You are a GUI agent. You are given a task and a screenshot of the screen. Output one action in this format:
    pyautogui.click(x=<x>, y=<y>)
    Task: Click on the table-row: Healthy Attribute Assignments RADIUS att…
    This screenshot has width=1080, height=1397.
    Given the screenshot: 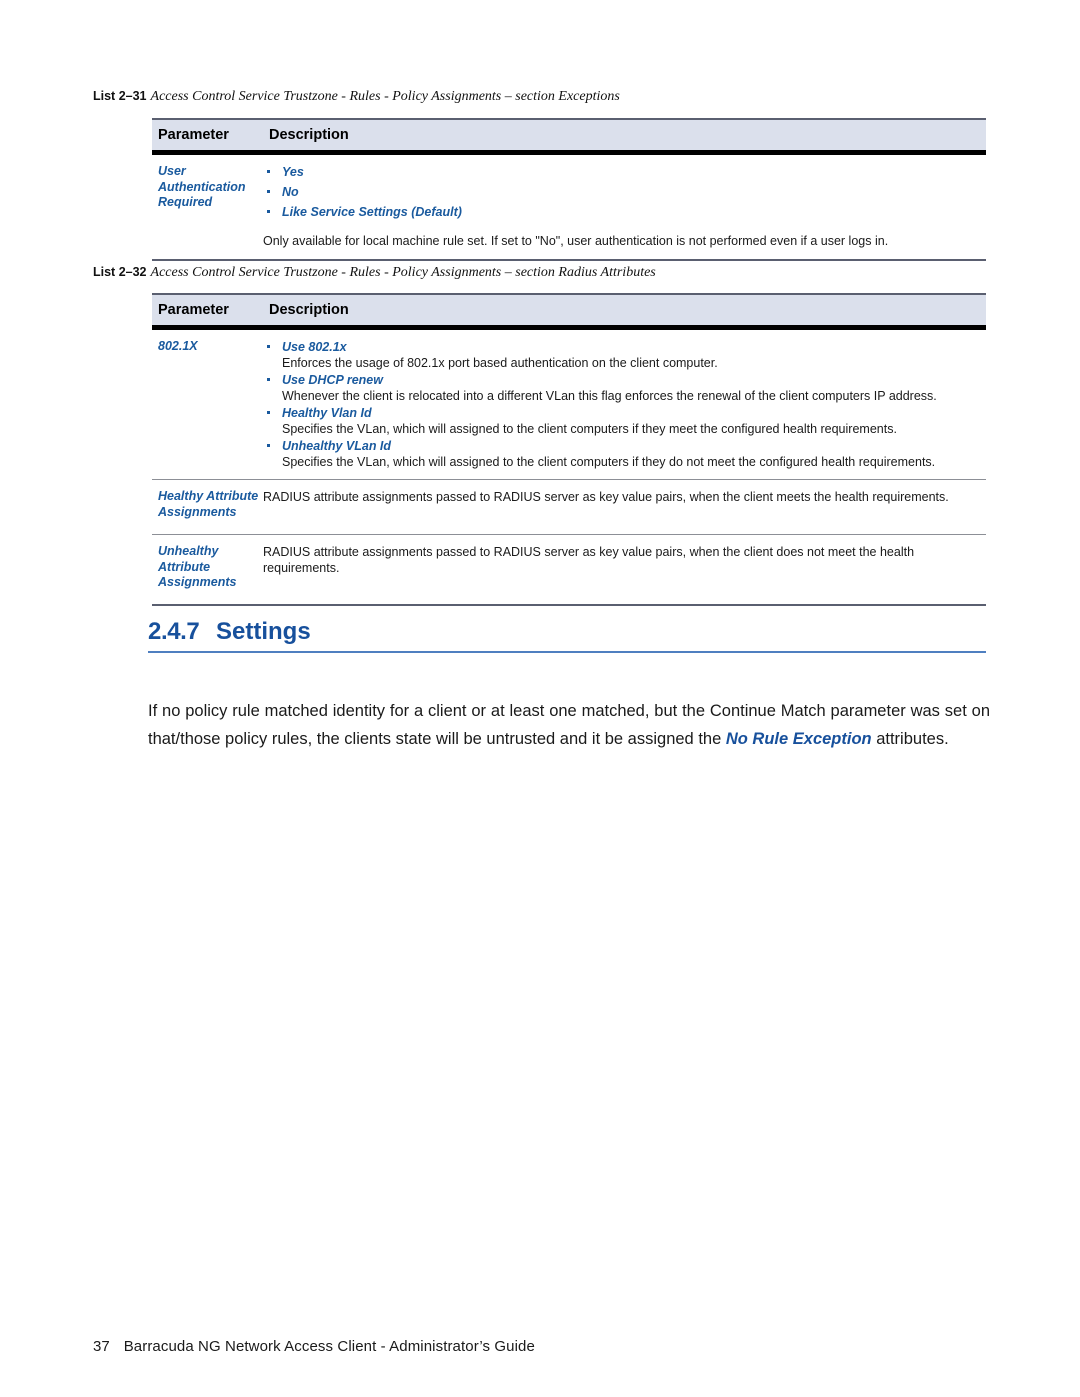 What is the action you would take?
    pyautogui.click(x=569, y=507)
    